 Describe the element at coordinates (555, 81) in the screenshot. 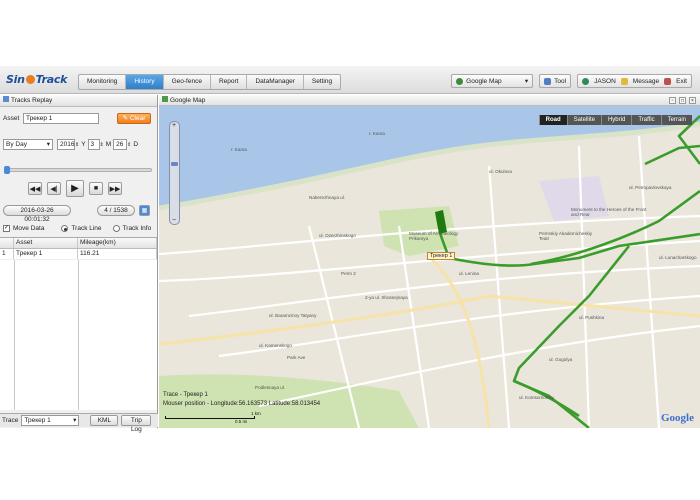

I see `tool-button: Tool` at that location.